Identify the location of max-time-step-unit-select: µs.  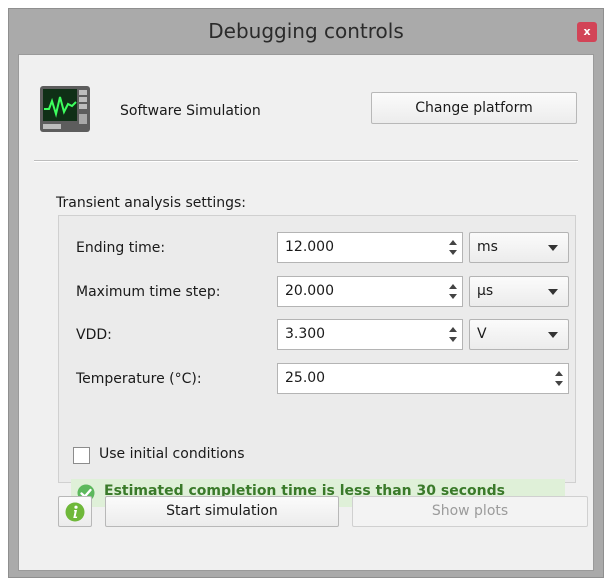
(519, 291).